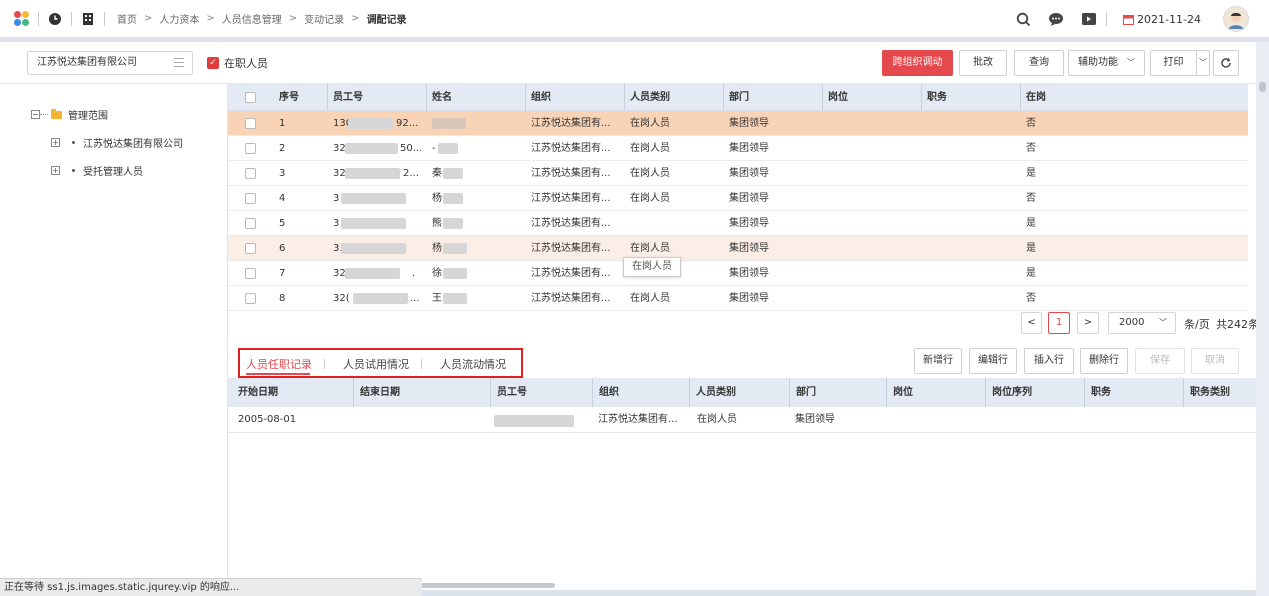 The image size is (1269, 596). I want to click on print-button: 打印, so click(1173, 63).